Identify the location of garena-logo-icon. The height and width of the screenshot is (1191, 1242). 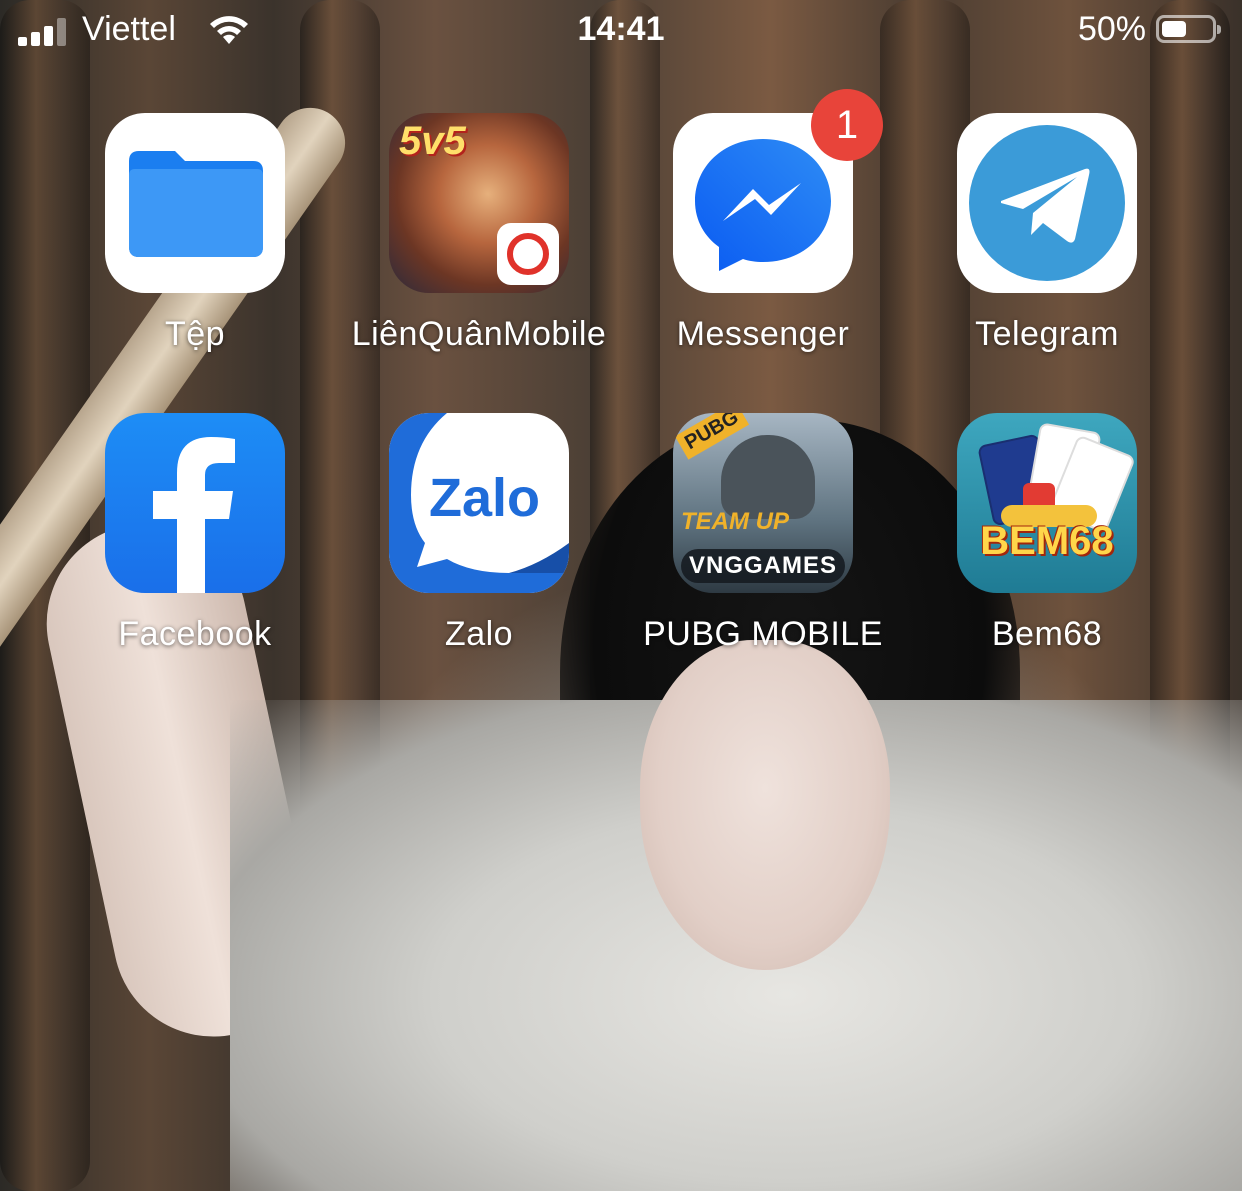
(528, 254).